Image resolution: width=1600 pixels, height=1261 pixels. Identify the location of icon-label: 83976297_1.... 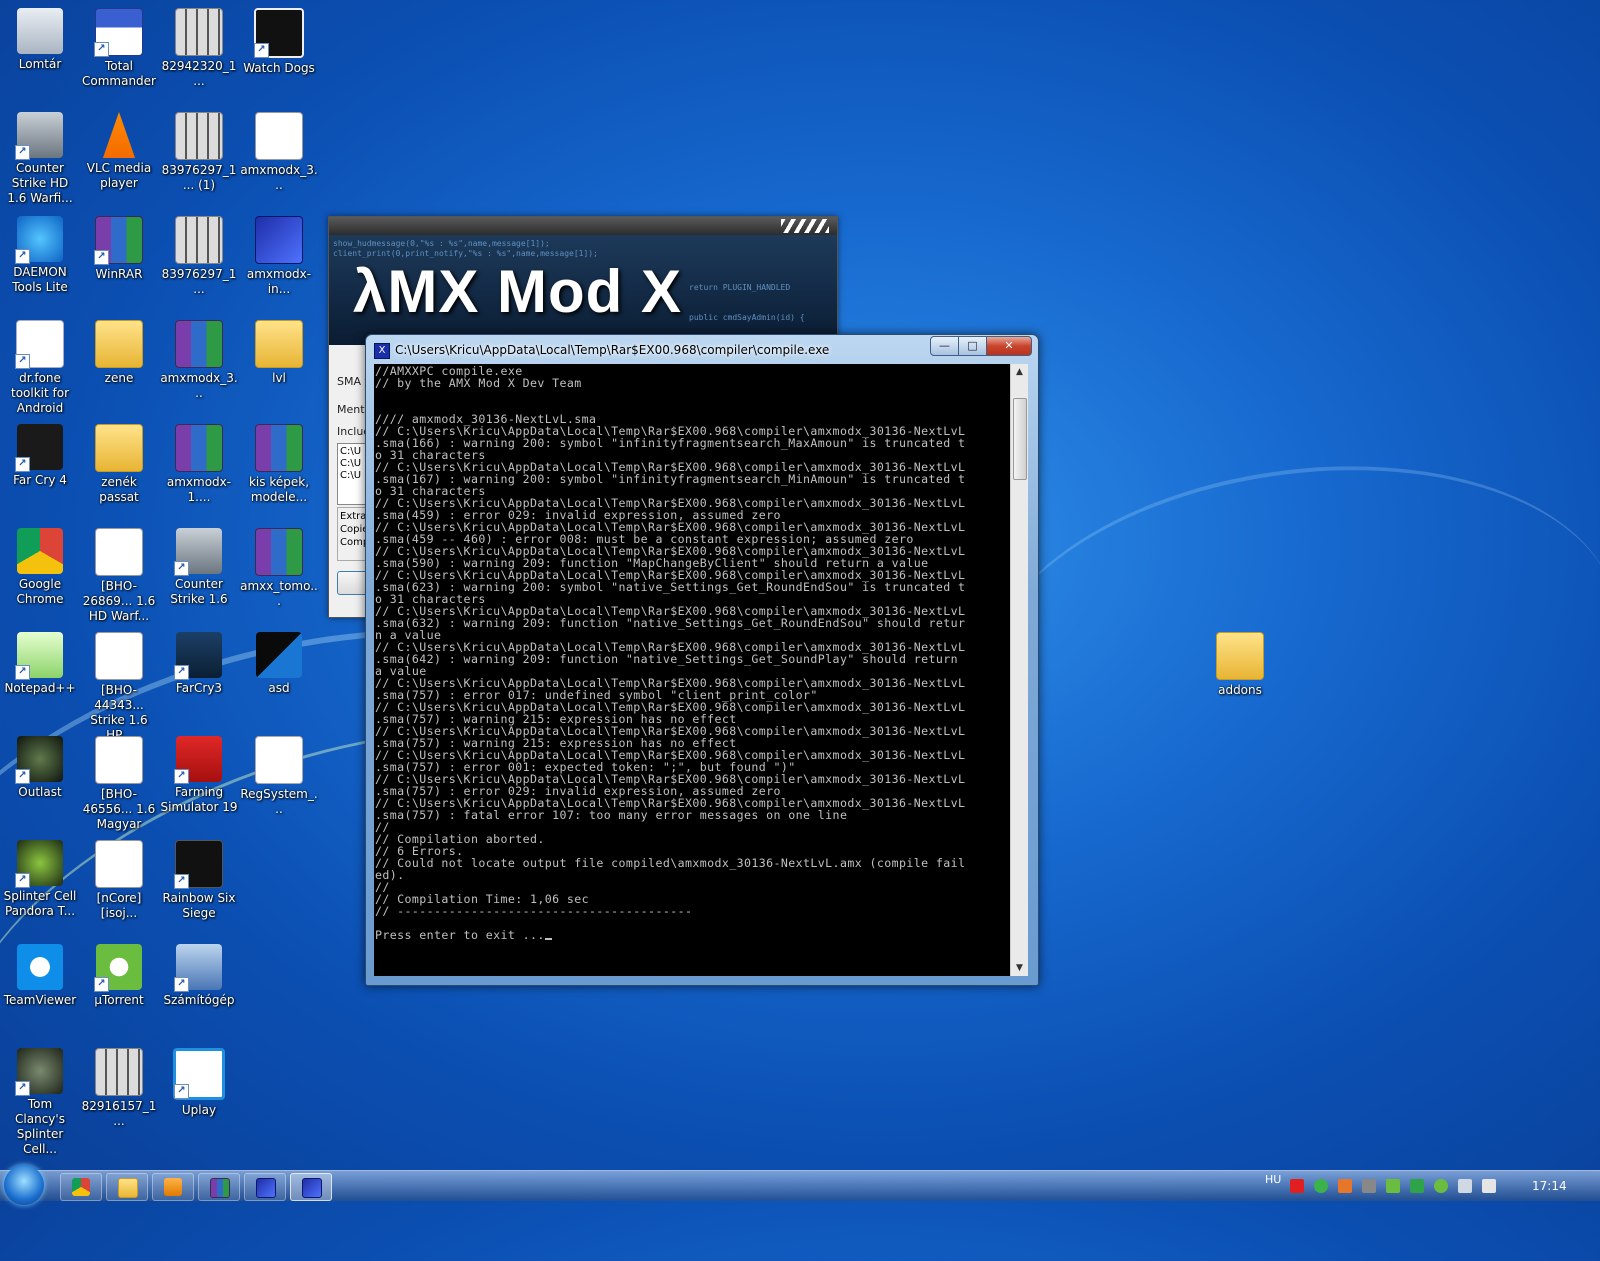
(199, 281).